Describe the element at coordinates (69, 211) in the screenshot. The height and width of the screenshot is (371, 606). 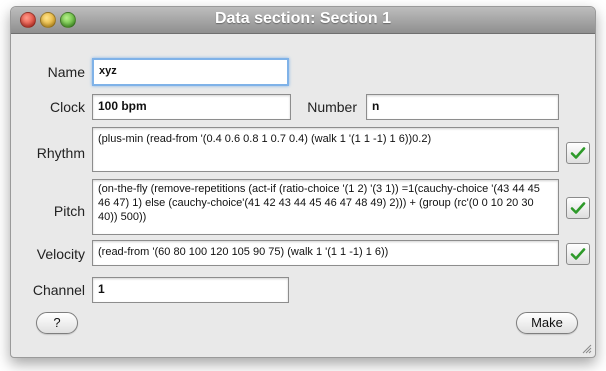
I see `pitch-label: Pitch` at that location.